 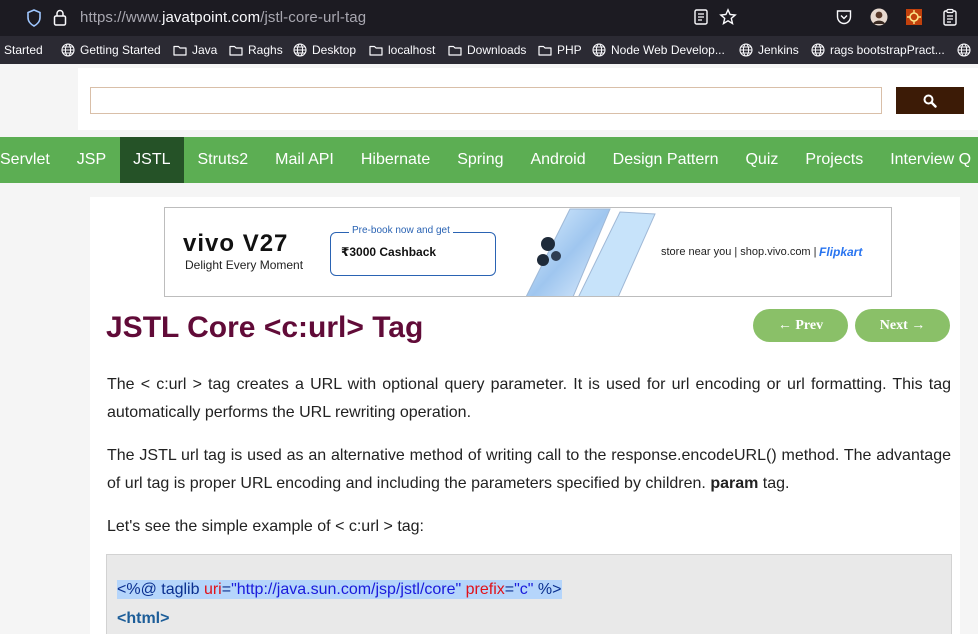 What do you see at coordinates (120, 50) in the screenshot?
I see `bookmark-label: Getting Started` at bounding box center [120, 50].